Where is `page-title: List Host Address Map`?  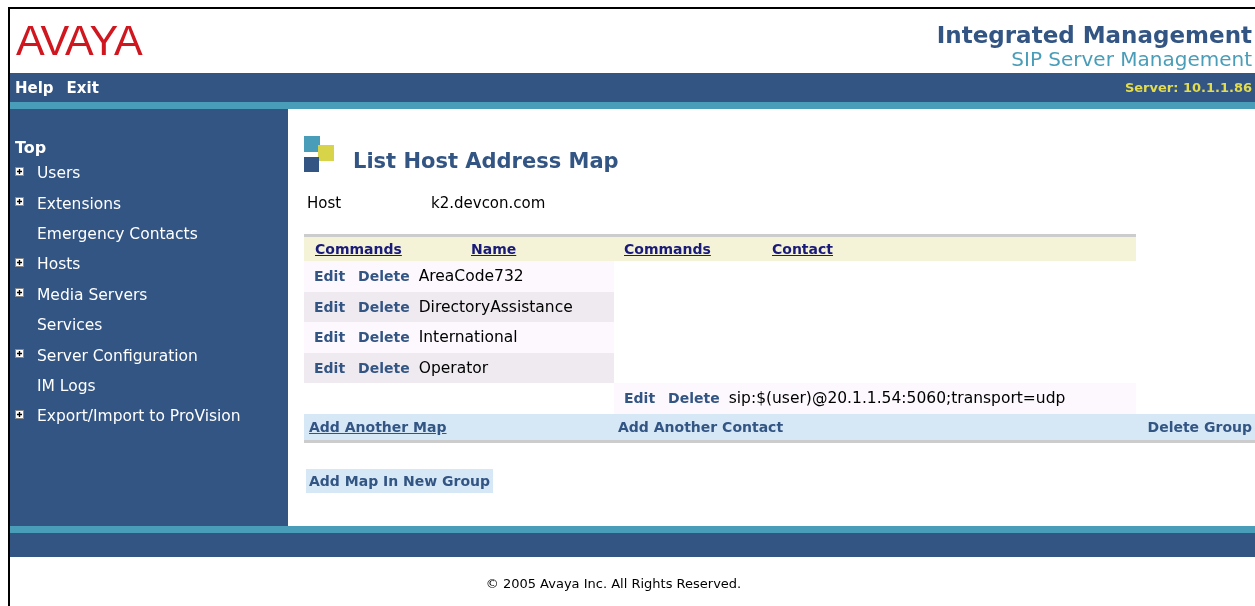 page-title: List Host Address Map is located at coordinates (486, 161).